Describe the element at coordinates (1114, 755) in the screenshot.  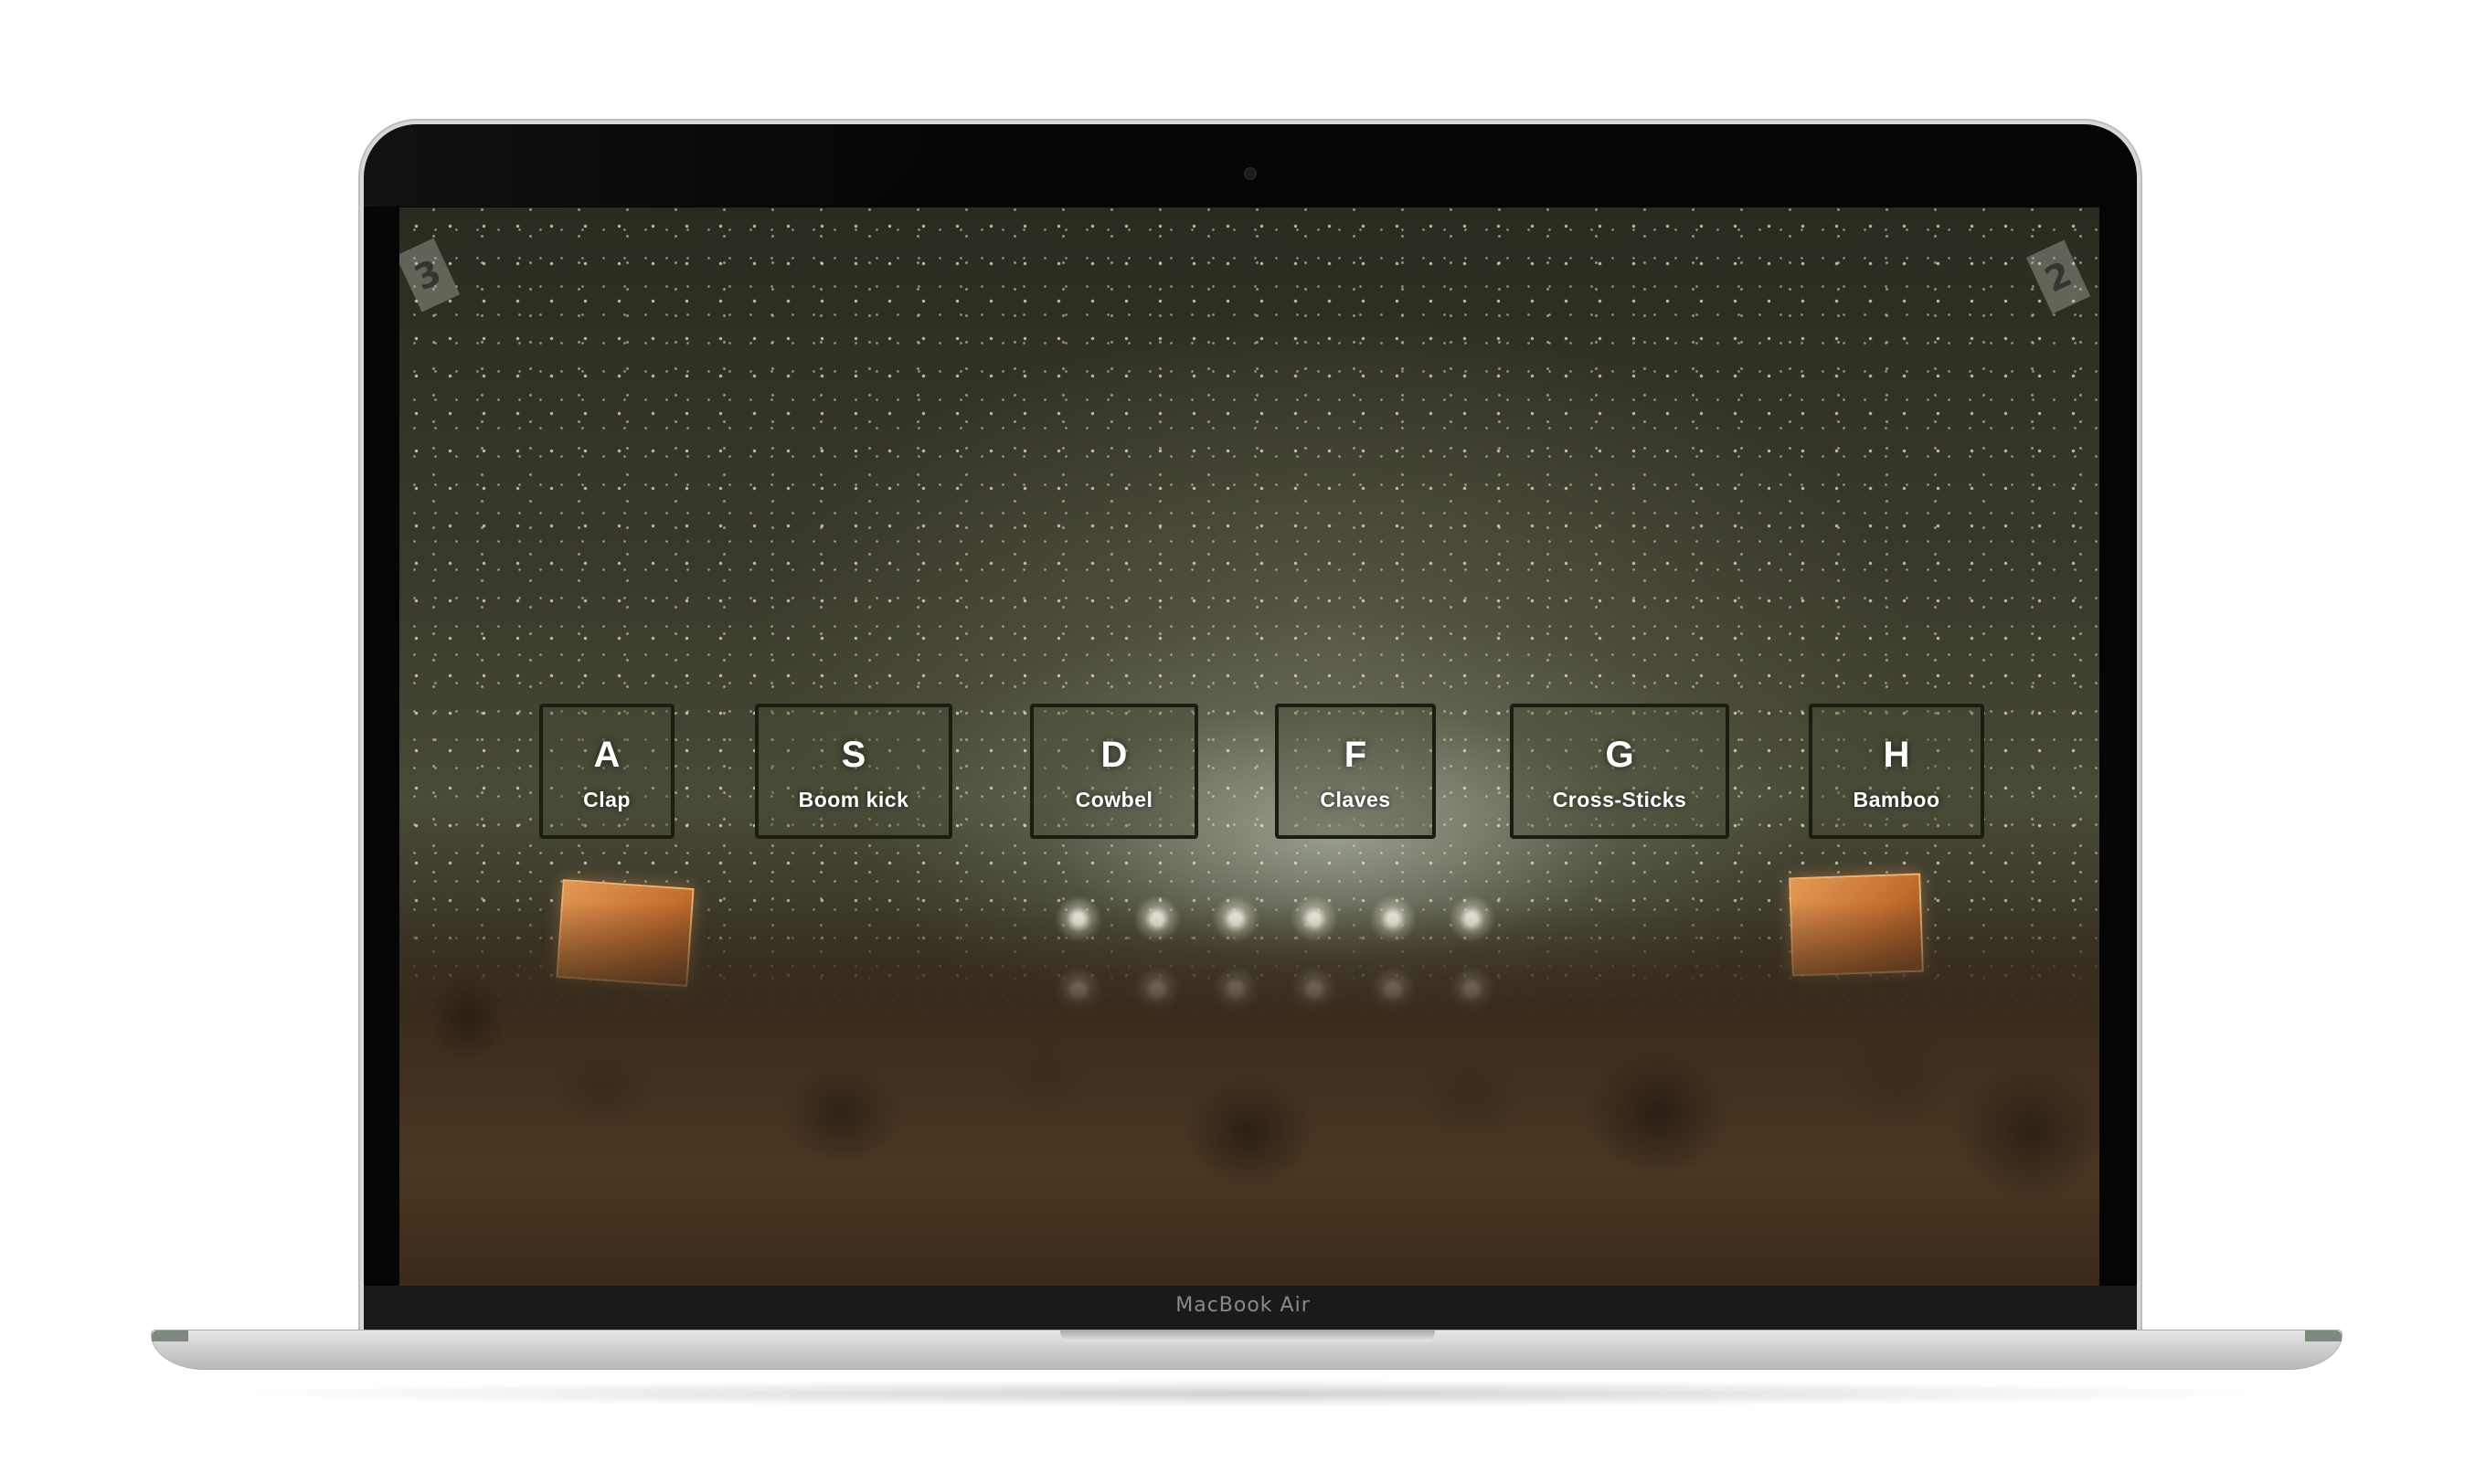
I see `drum-pad-key: D` at that location.